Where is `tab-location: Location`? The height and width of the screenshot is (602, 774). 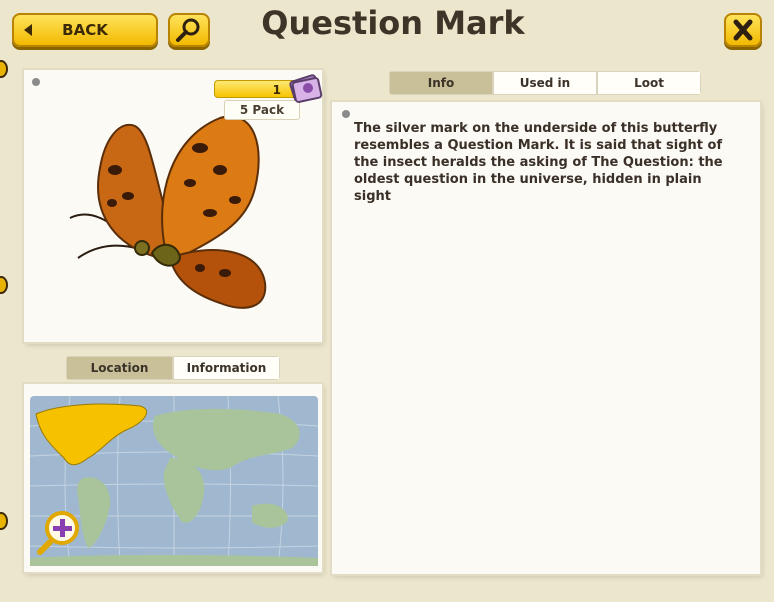
tab-location: Location is located at coordinates (119, 368).